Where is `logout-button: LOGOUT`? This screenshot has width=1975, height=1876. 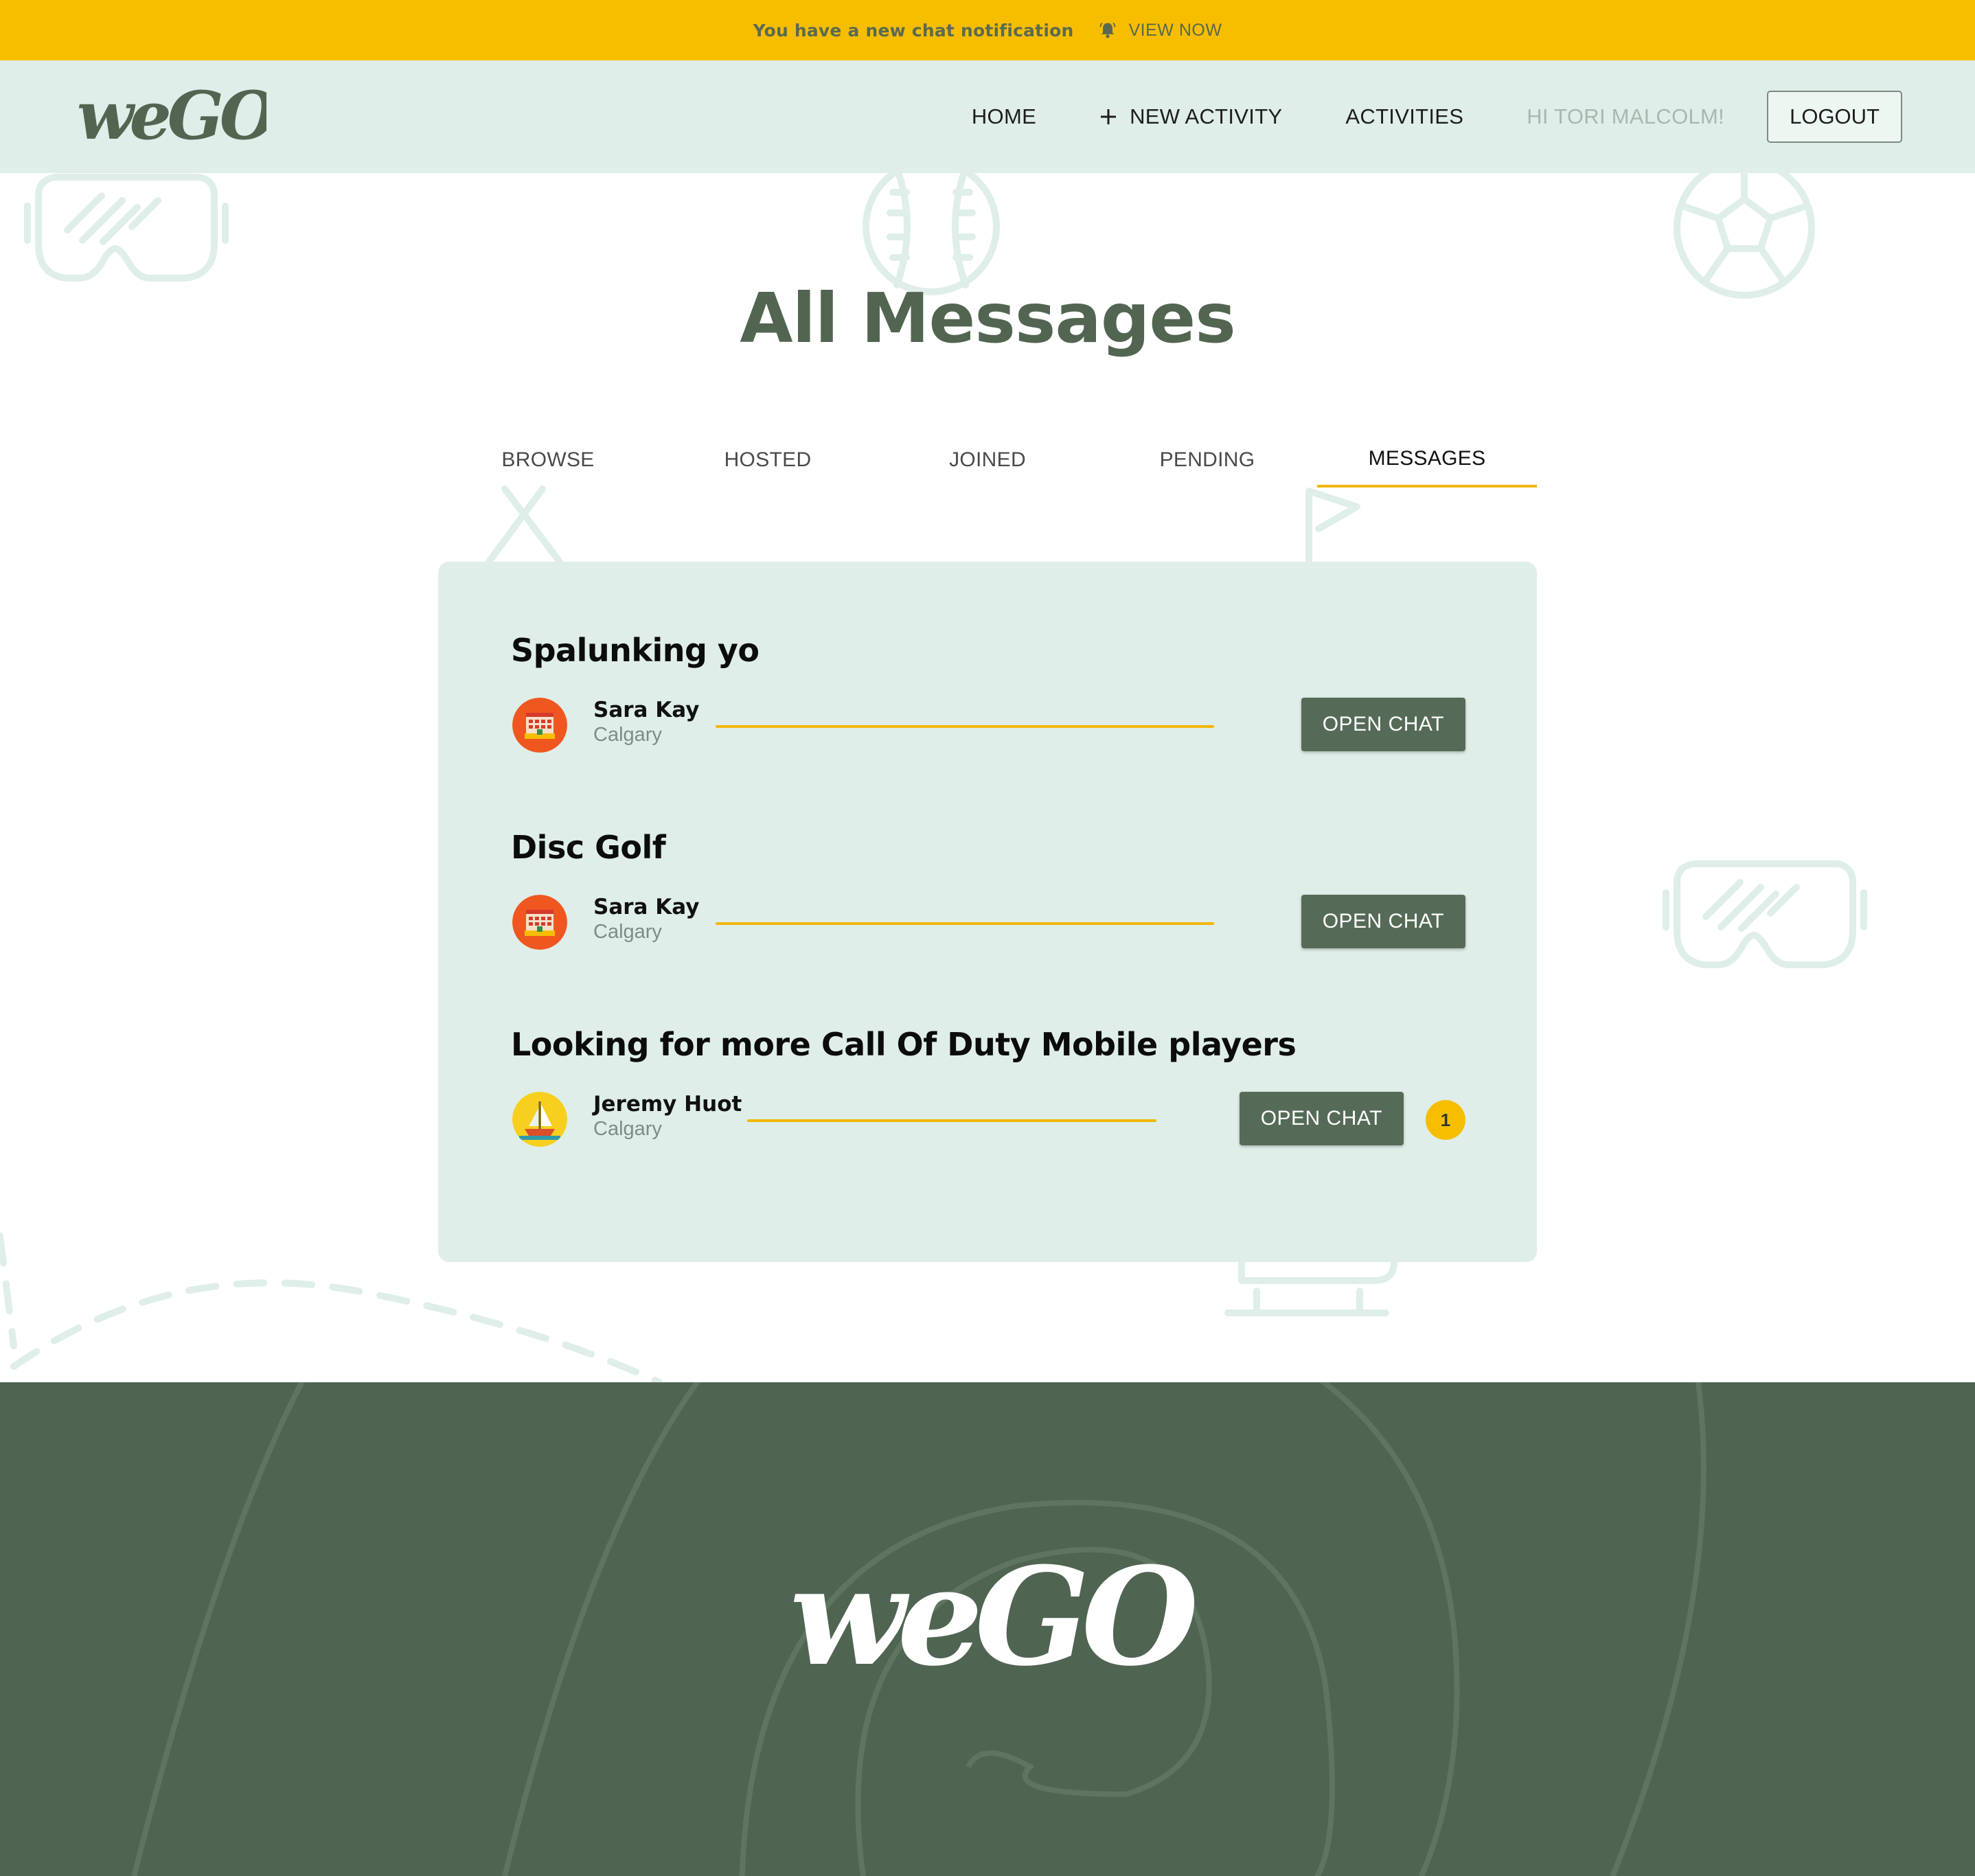
logout-button: LOGOUT is located at coordinates (1834, 117).